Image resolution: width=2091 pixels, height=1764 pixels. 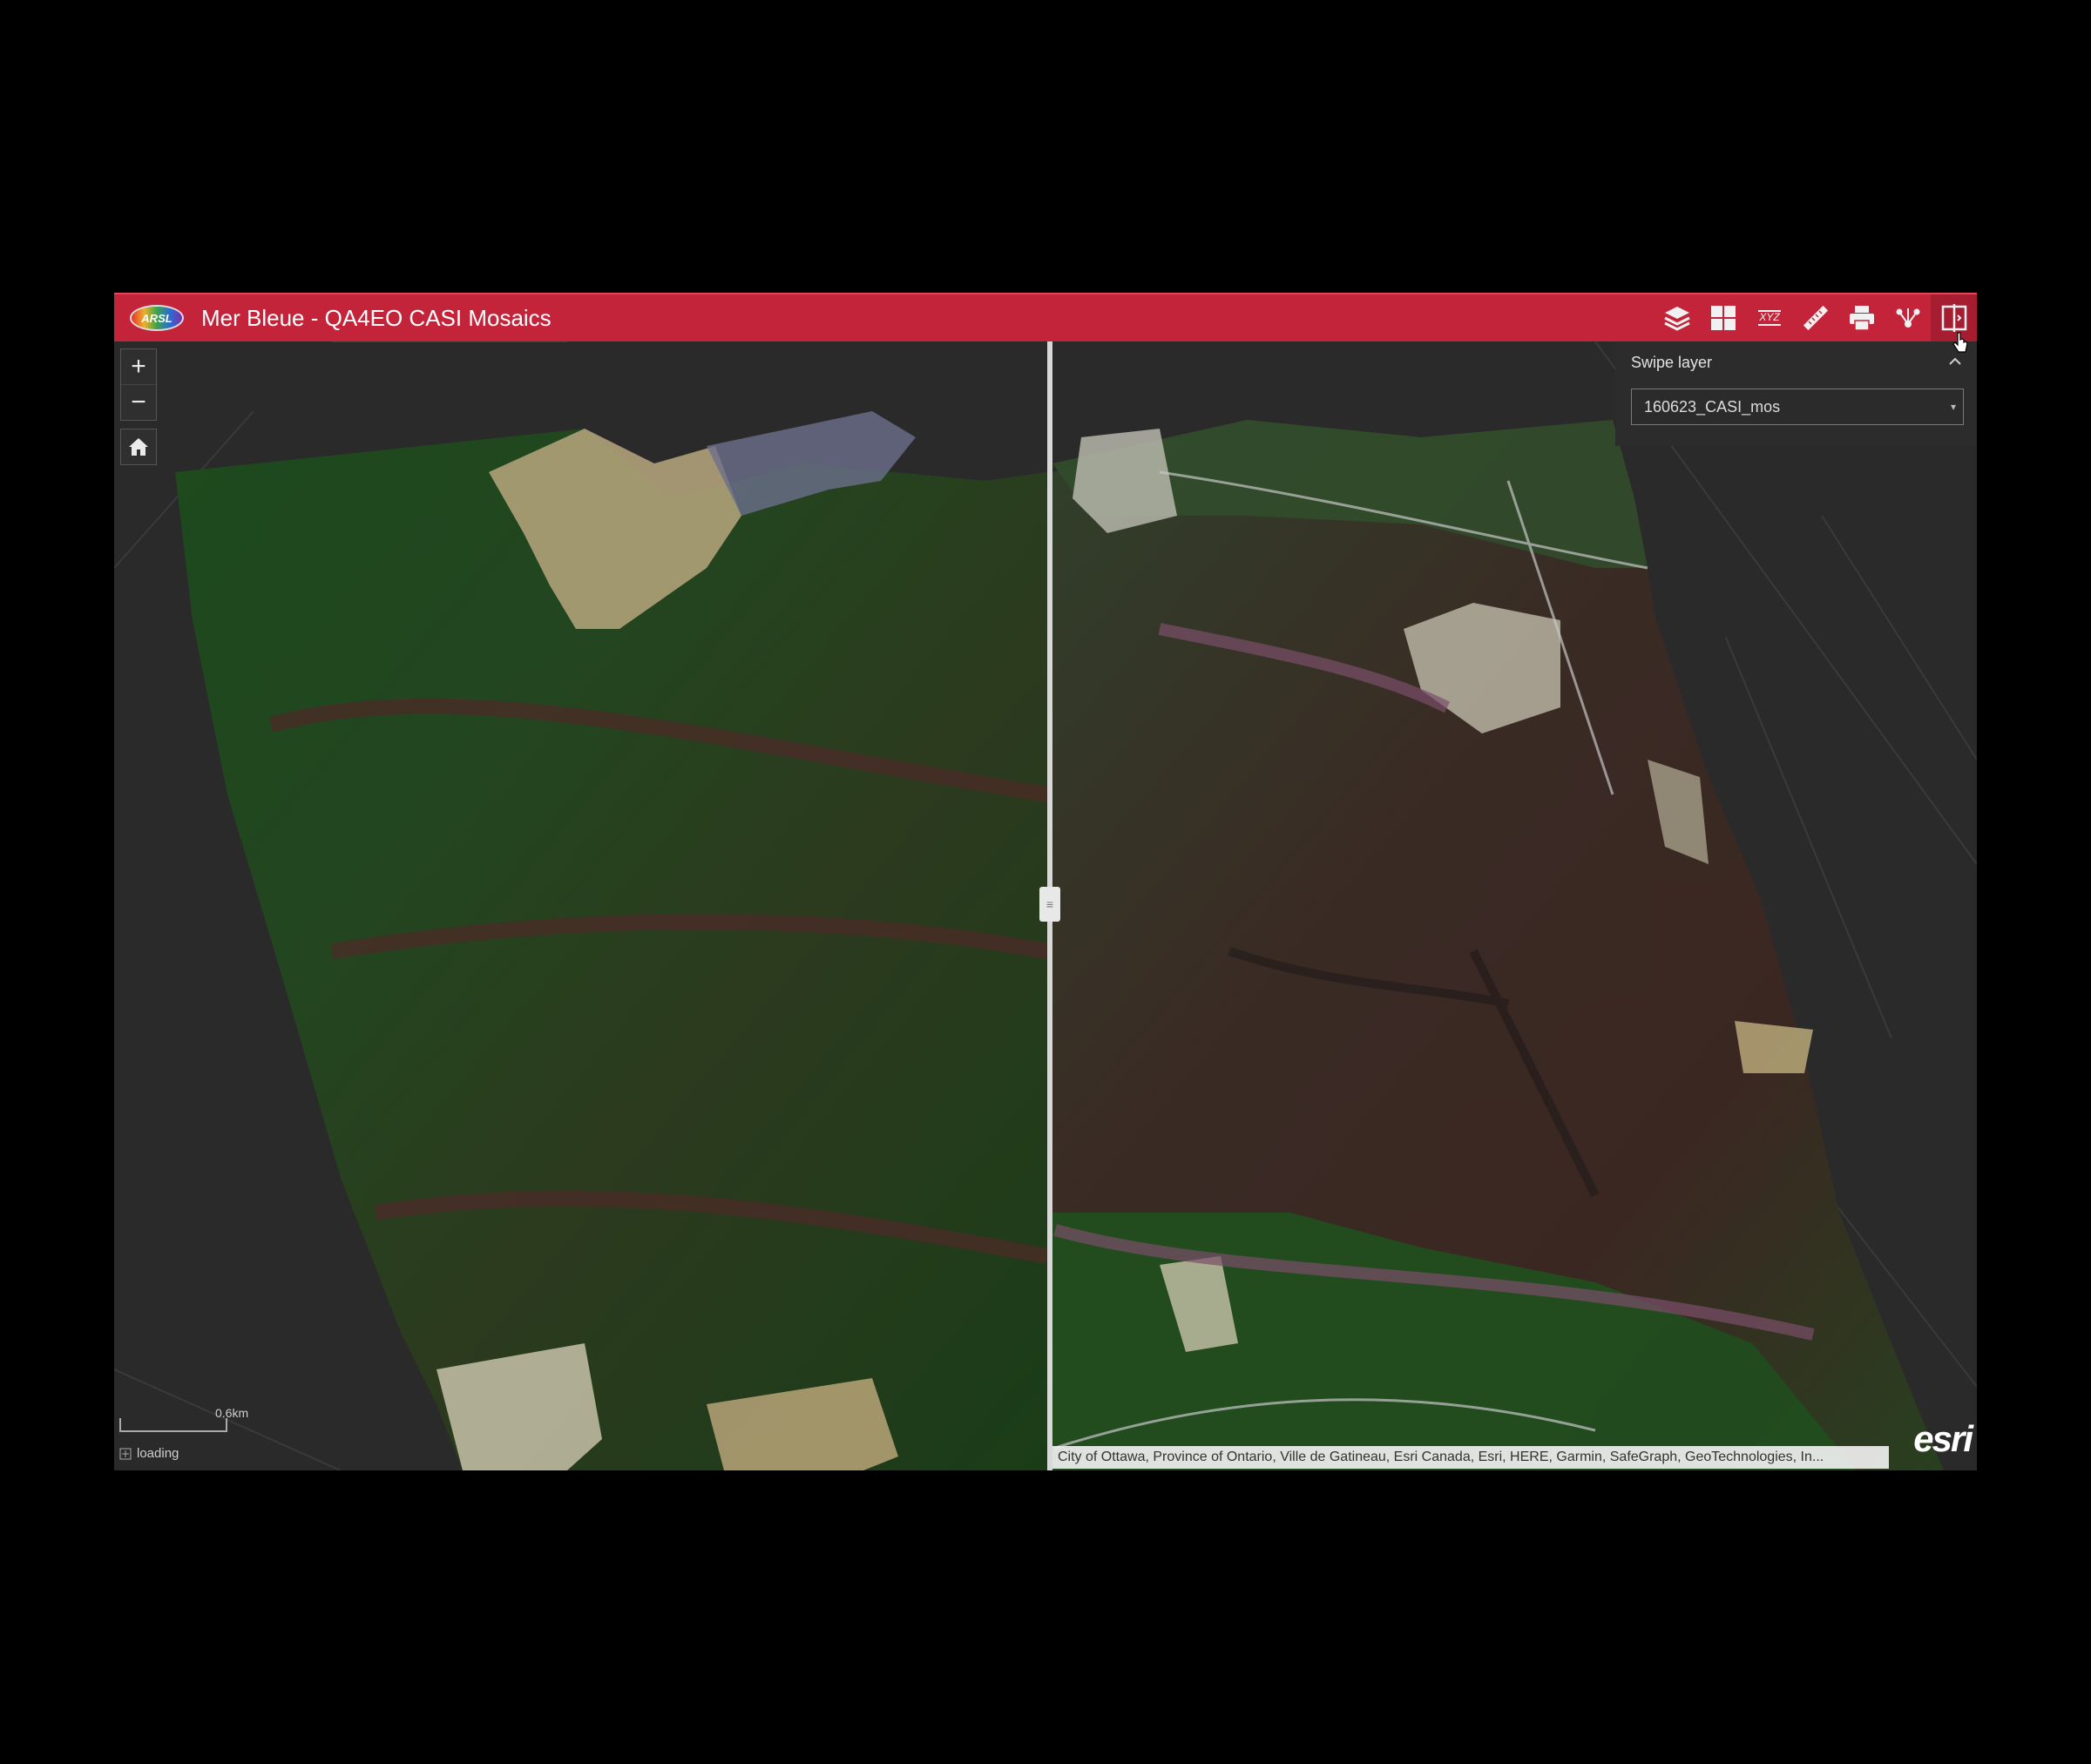 I want to click on basemap-gallery-button, so click(x=1723, y=317).